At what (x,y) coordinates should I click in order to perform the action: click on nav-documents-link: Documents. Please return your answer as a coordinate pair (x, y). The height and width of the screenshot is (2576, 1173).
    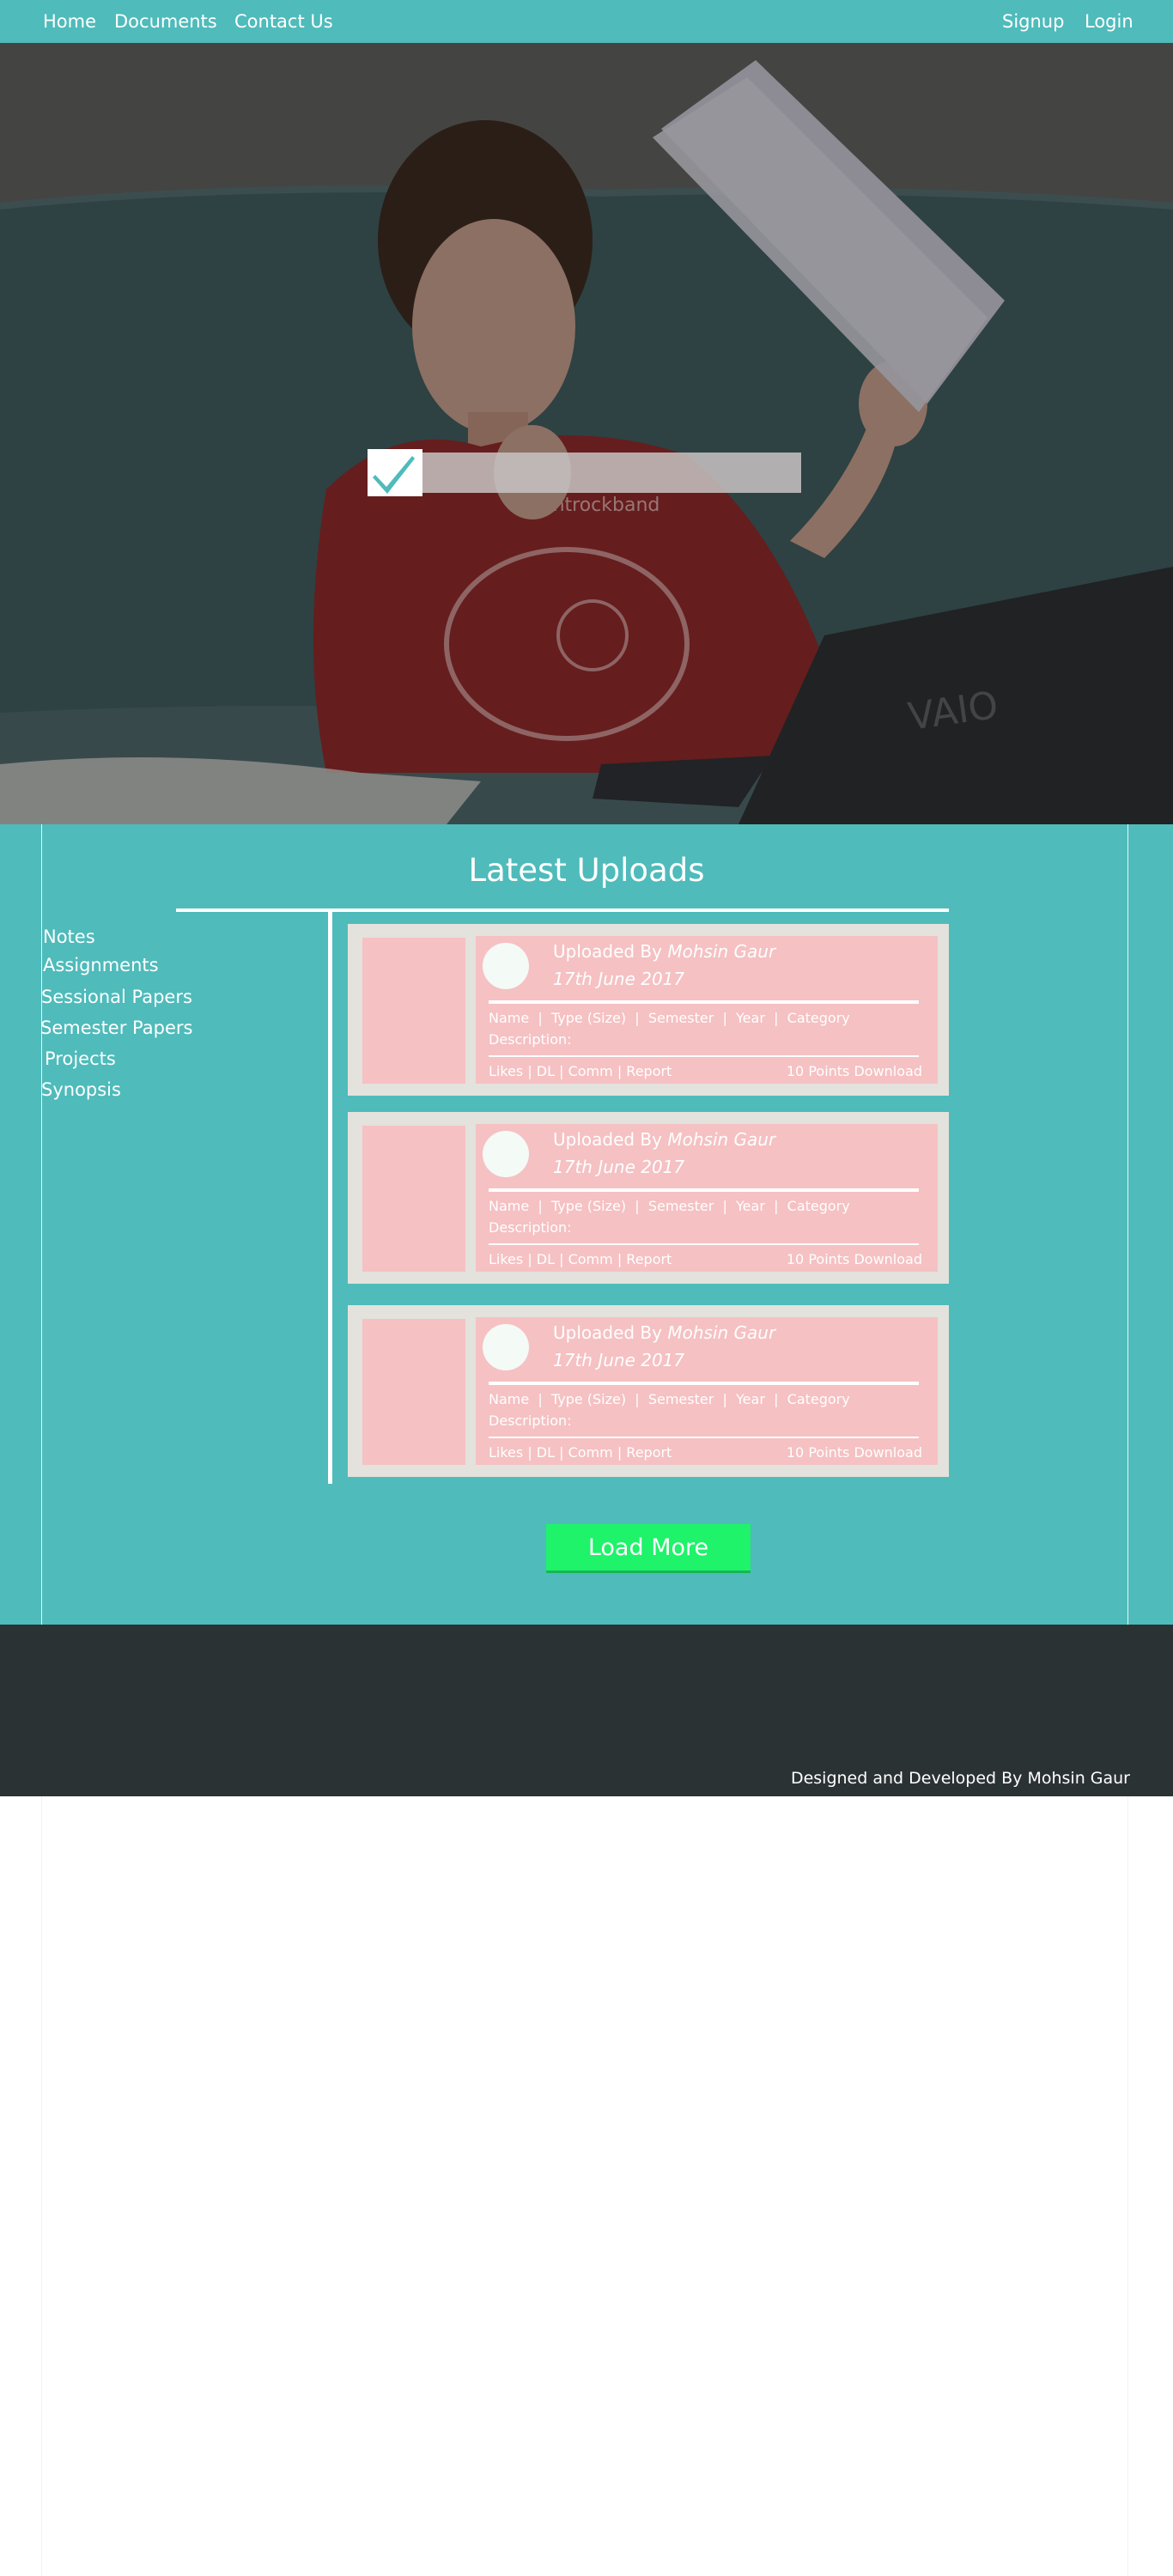
    Looking at the image, I should click on (165, 21).